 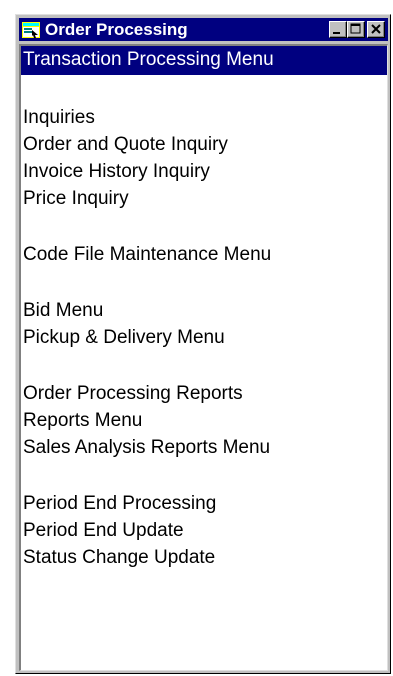 I want to click on menu-item-transaction-processing: Transaction Processing Menu, so click(x=204, y=60).